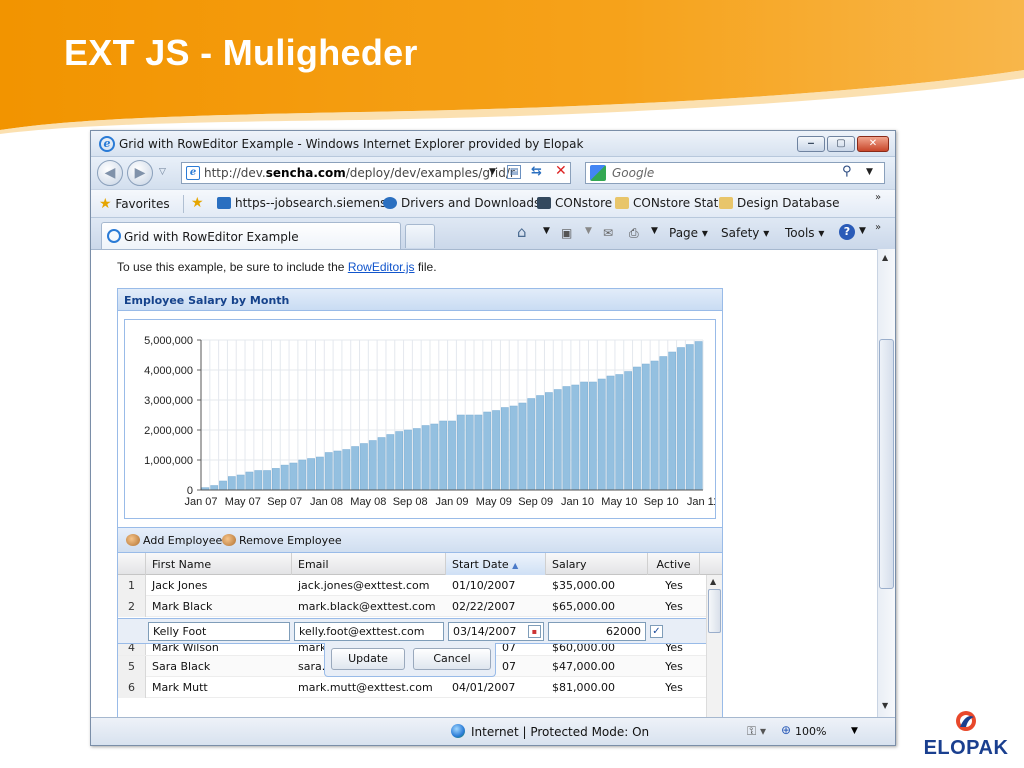 Image resolution: width=1024 pixels, height=768 pixels. I want to click on fav-item-jobsearch: https--jobsearch.siemens, so click(301, 203).